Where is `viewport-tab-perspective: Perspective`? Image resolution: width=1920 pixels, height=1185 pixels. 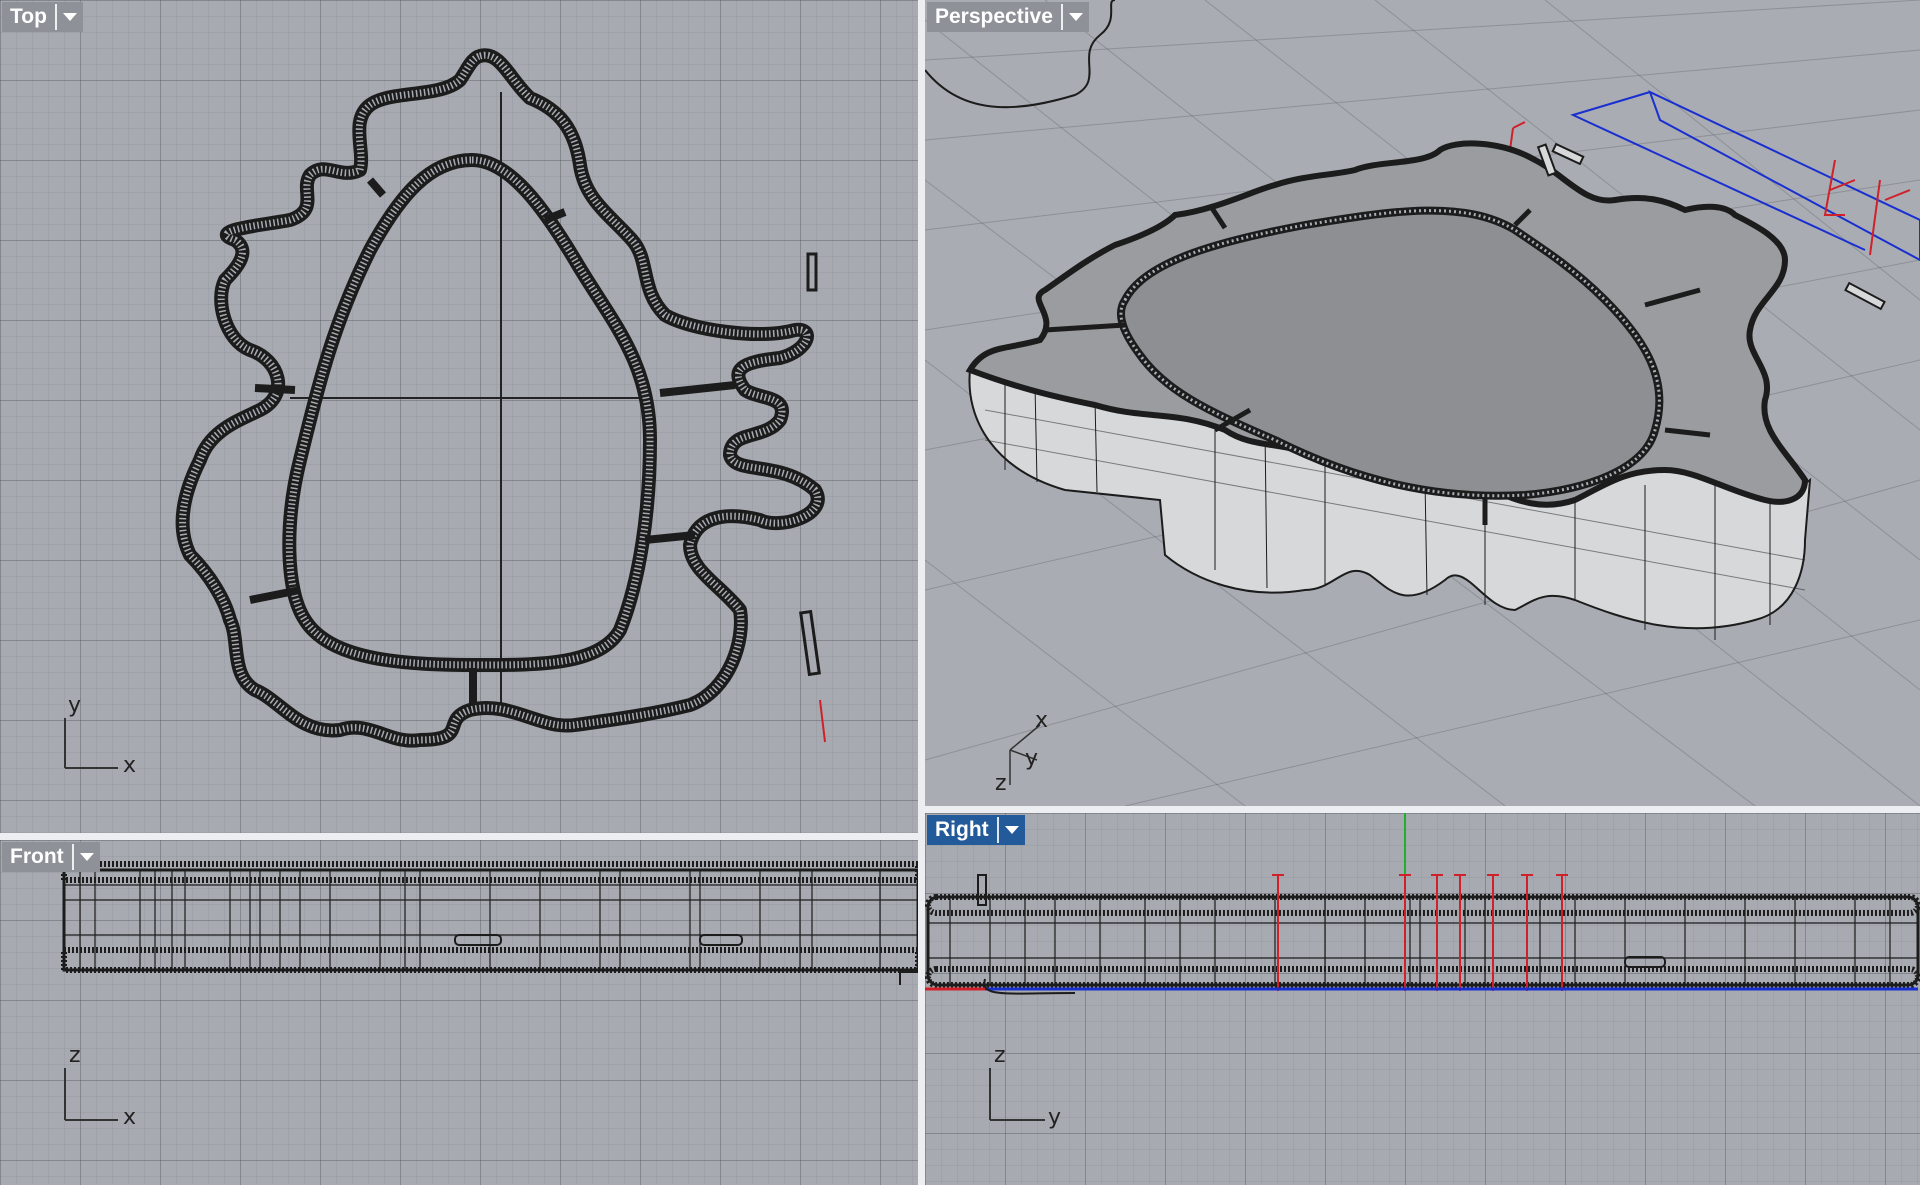
viewport-tab-perspective: Perspective is located at coordinates (1008, 17).